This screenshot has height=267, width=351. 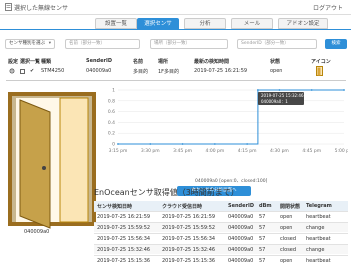 What do you see at coordinates (124, 250) in the screenshot?
I see `cell-detected-at: 2019-07-25 15:32:46` at bounding box center [124, 250].